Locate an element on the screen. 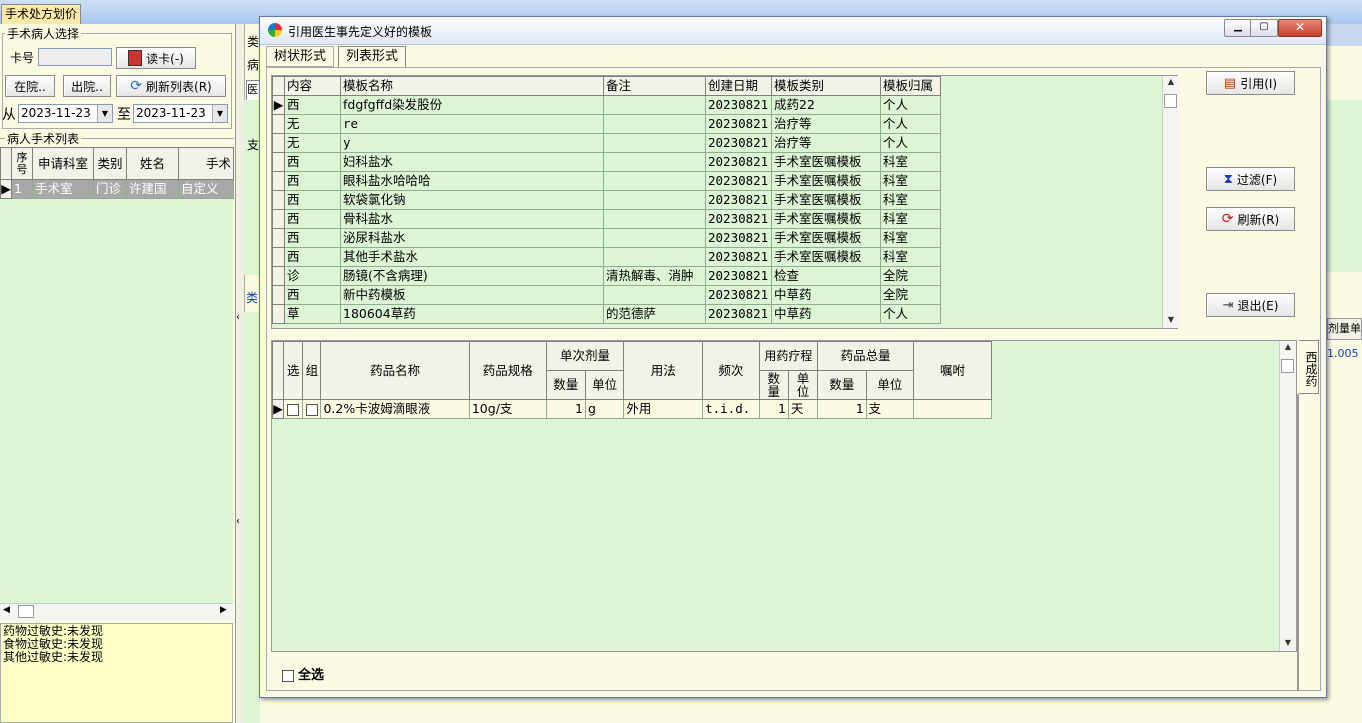 Image resolution: width=1362 pixels, height=723 pixels. discharged-button: 出院.. is located at coordinates (87, 86).